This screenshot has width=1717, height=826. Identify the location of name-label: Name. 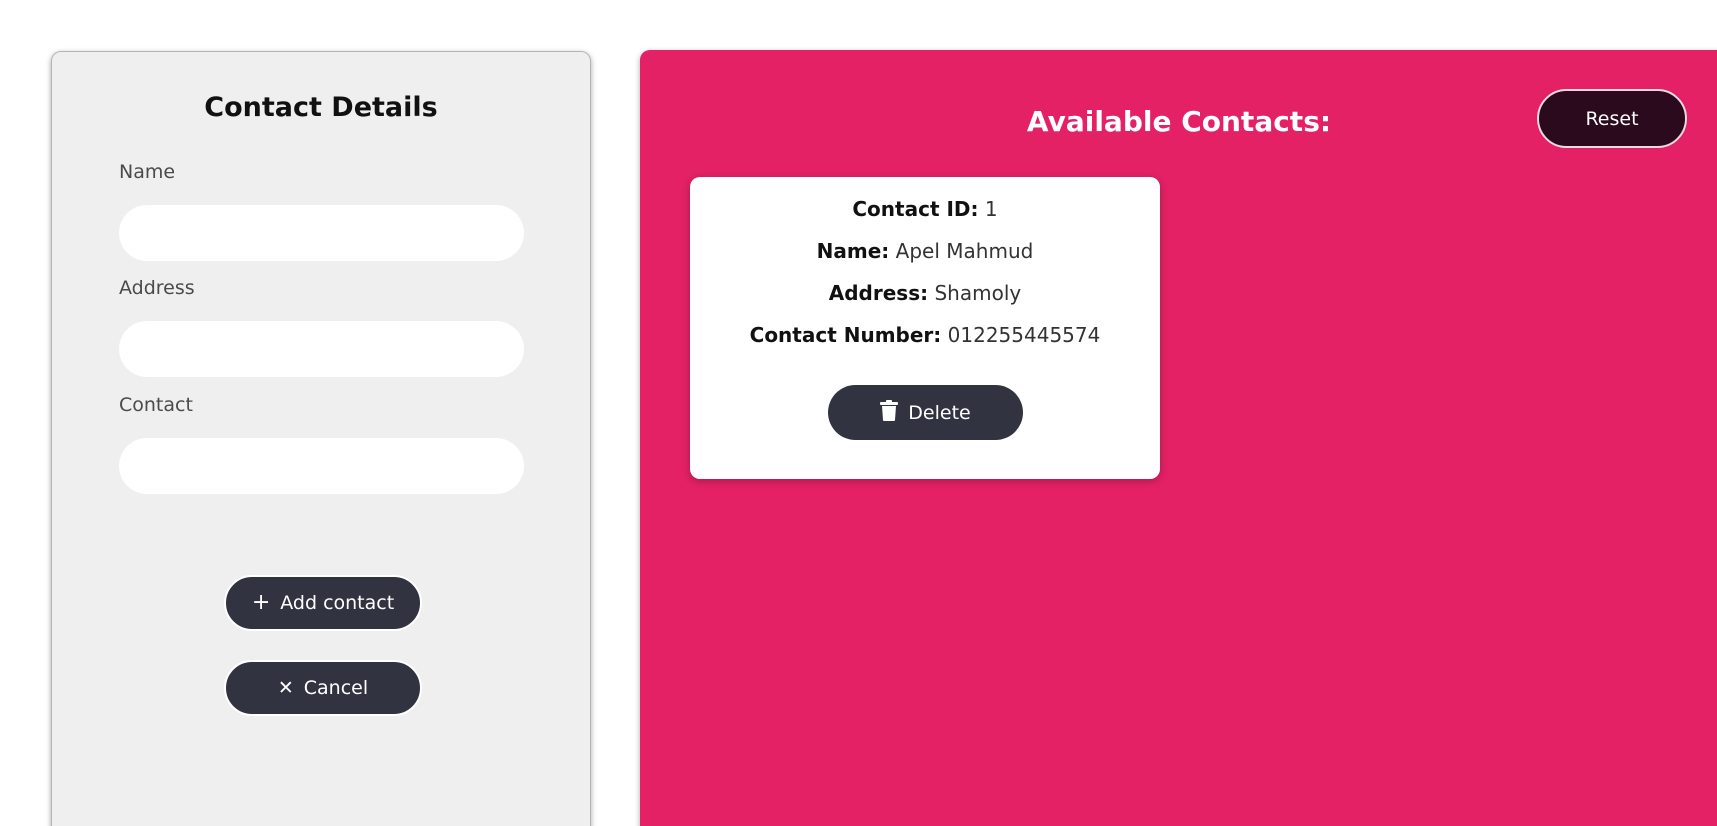
(147, 172).